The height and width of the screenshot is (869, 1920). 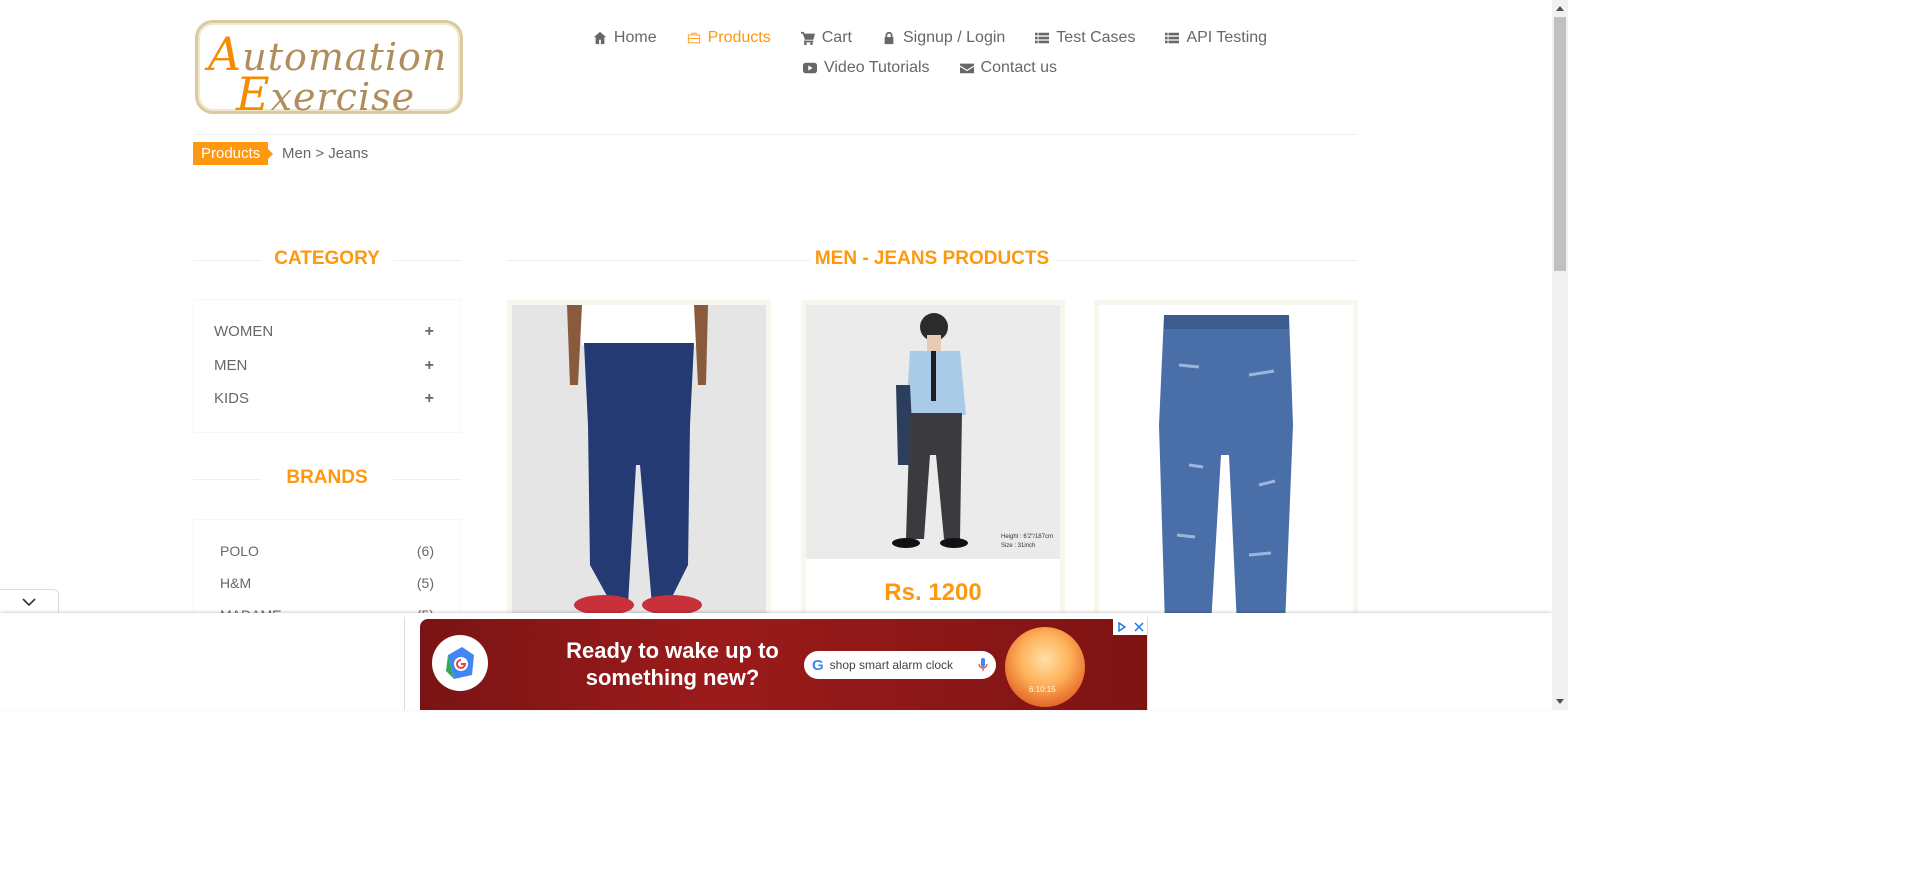 I want to click on products-icon, so click(x=693, y=38).